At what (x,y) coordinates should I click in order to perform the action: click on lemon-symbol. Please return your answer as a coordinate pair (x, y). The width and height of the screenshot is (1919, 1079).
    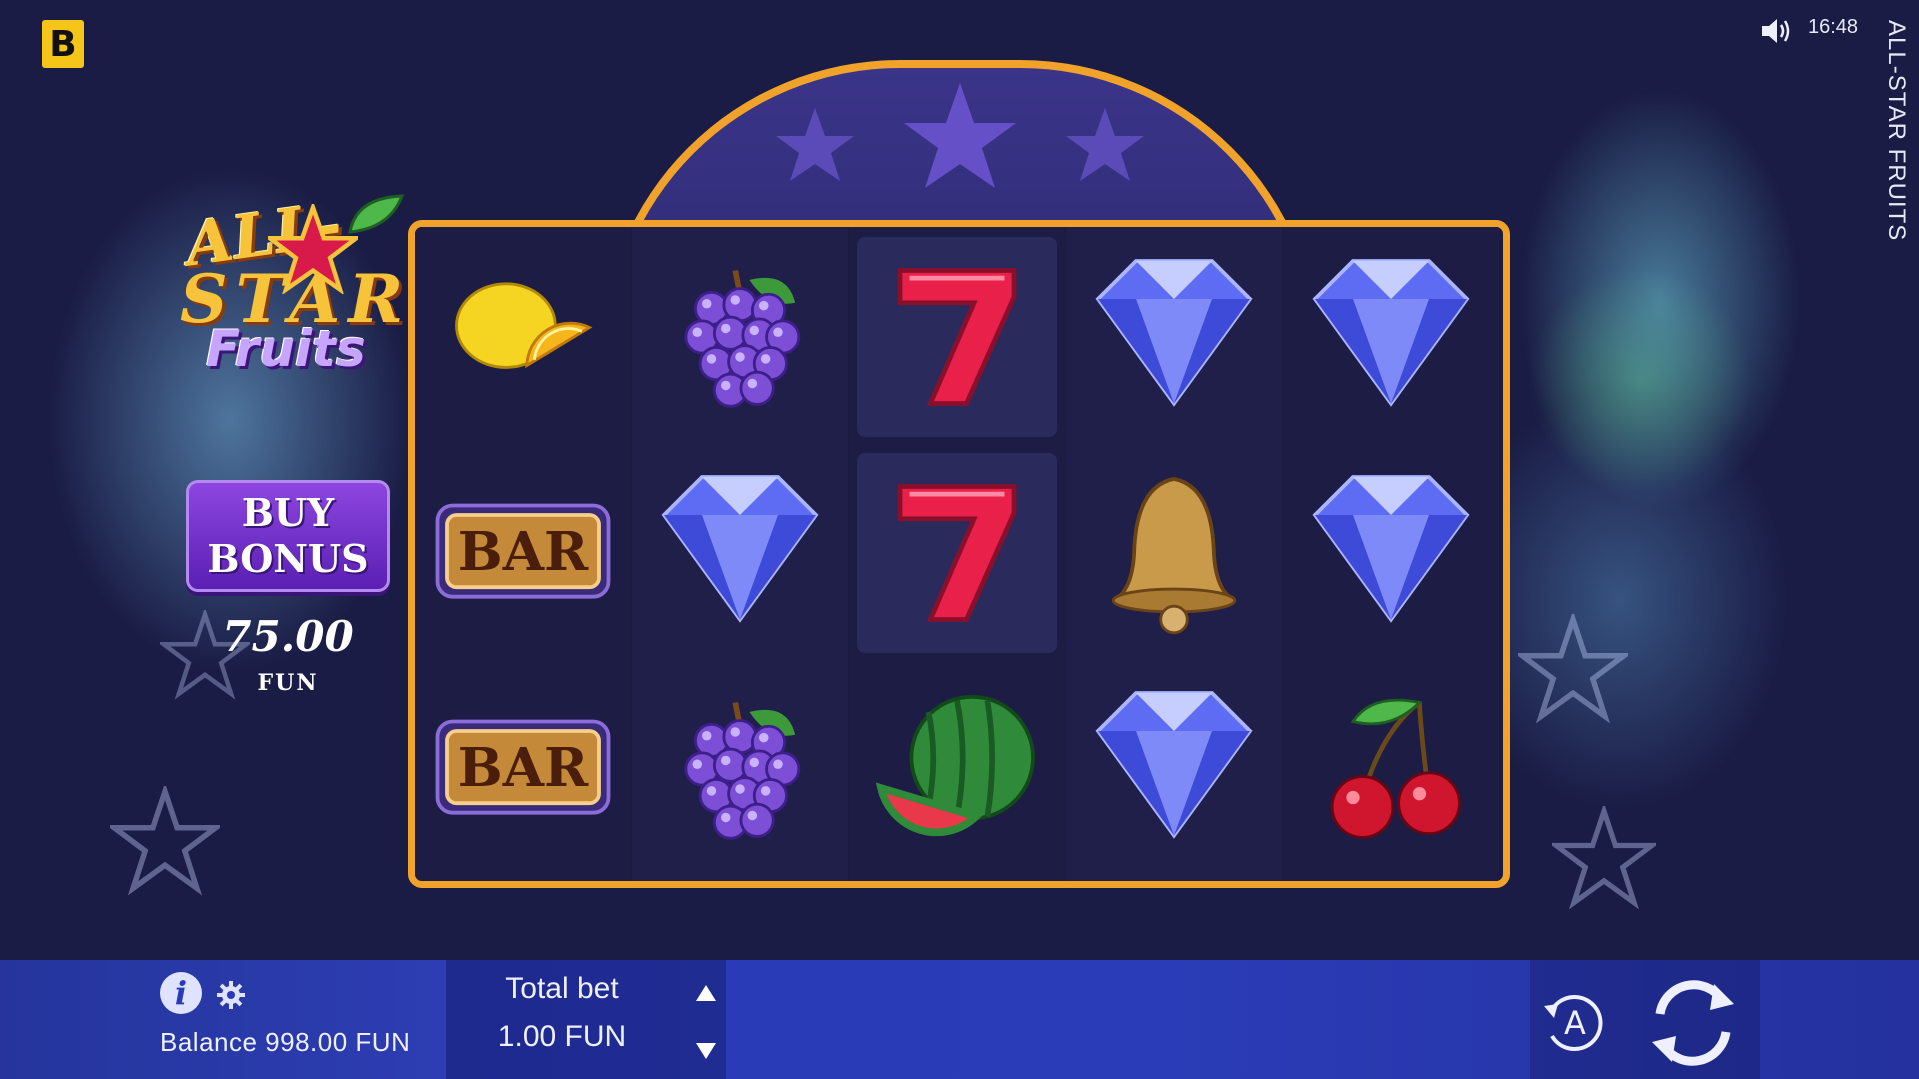
    Looking at the image, I should click on (523, 337).